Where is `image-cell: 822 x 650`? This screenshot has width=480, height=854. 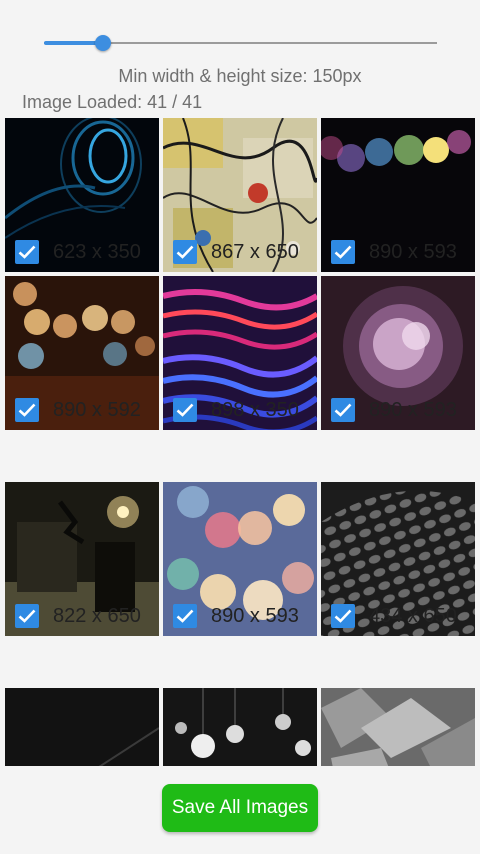 image-cell: 822 x 650 is located at coordinates (82, 585).